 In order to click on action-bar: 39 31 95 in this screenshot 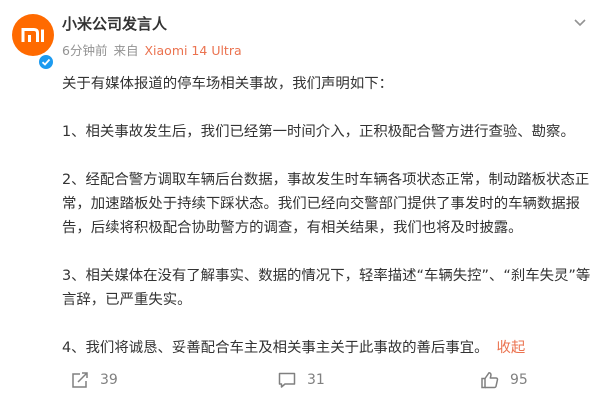, I will do `click(302, 380)`.